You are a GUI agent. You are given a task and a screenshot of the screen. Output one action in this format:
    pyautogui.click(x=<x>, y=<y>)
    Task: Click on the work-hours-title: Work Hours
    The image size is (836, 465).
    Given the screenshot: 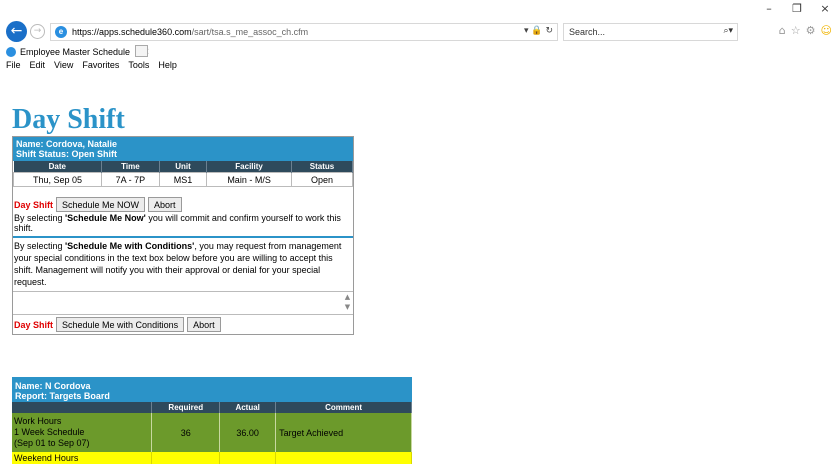 What is the action you would take?
    pyautogui.click(x=38, y=421)
    